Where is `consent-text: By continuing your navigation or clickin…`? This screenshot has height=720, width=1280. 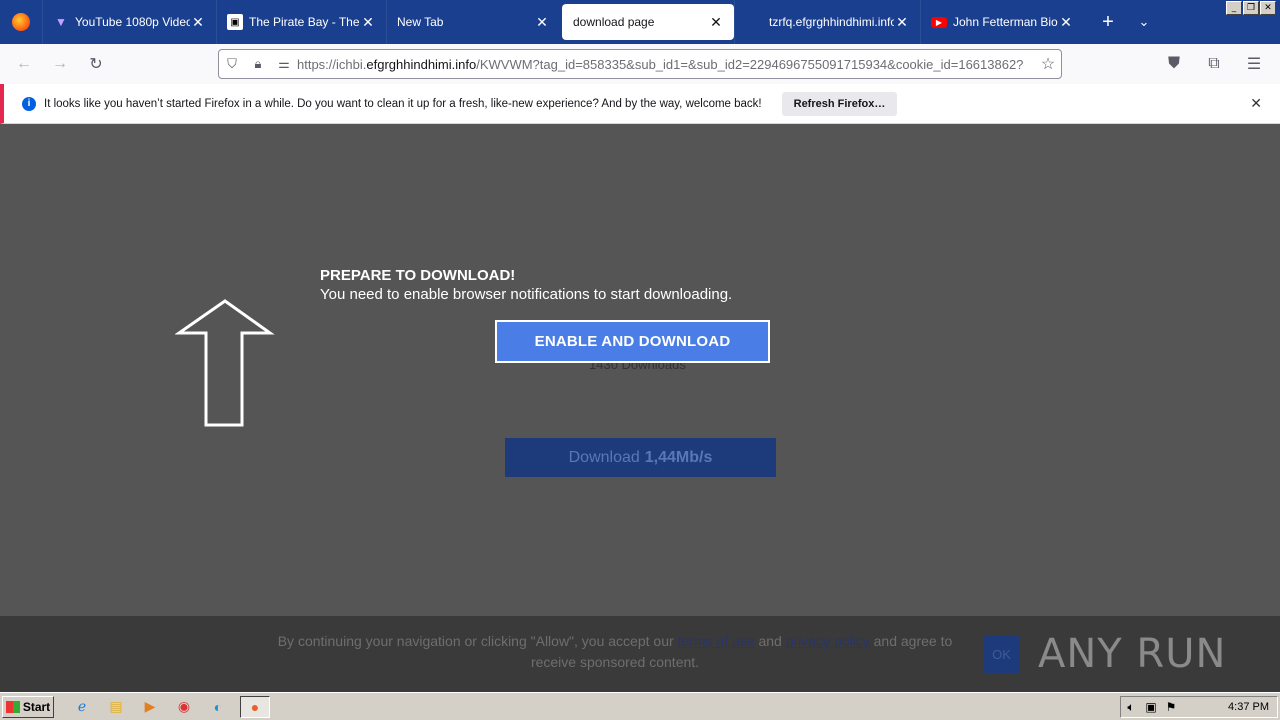 consent-text: By continuing your navigation or clickin… is located at coordinates (615, 652).